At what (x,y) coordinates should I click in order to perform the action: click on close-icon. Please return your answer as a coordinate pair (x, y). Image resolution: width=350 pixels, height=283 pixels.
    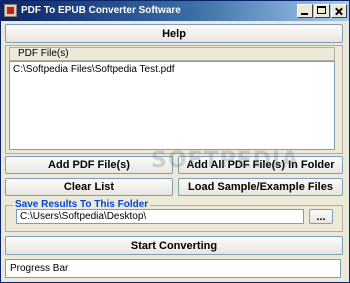
    Looking at the image, I should click on (339, 11).